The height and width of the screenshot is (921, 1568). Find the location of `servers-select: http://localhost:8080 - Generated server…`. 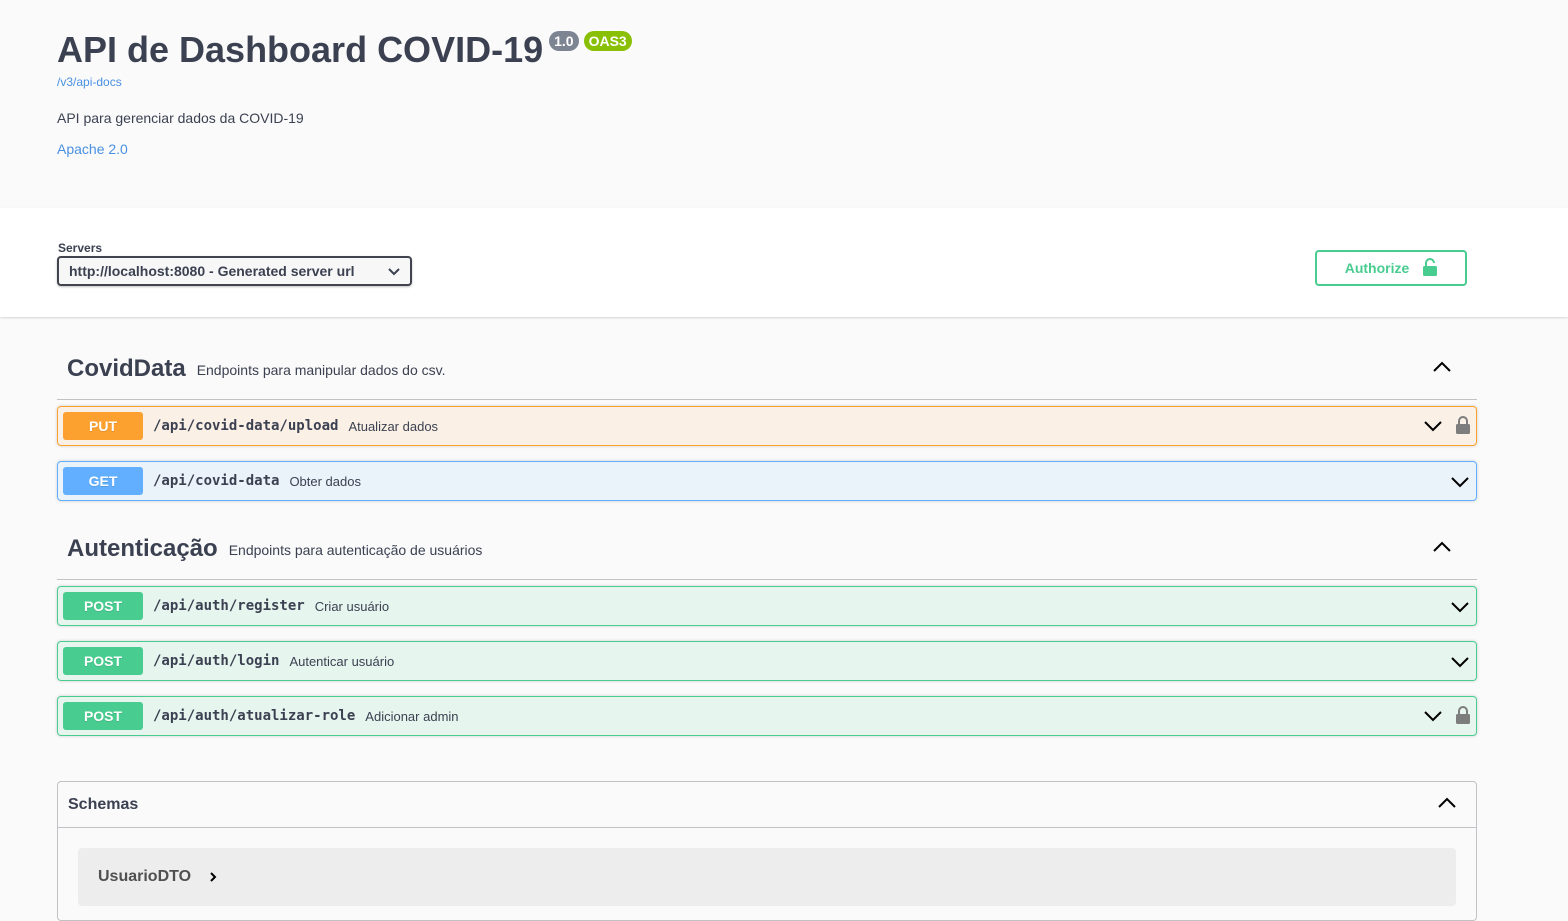

servers-select: http://localhost:8080 - Generated server… is located at coordinates (234, 271).